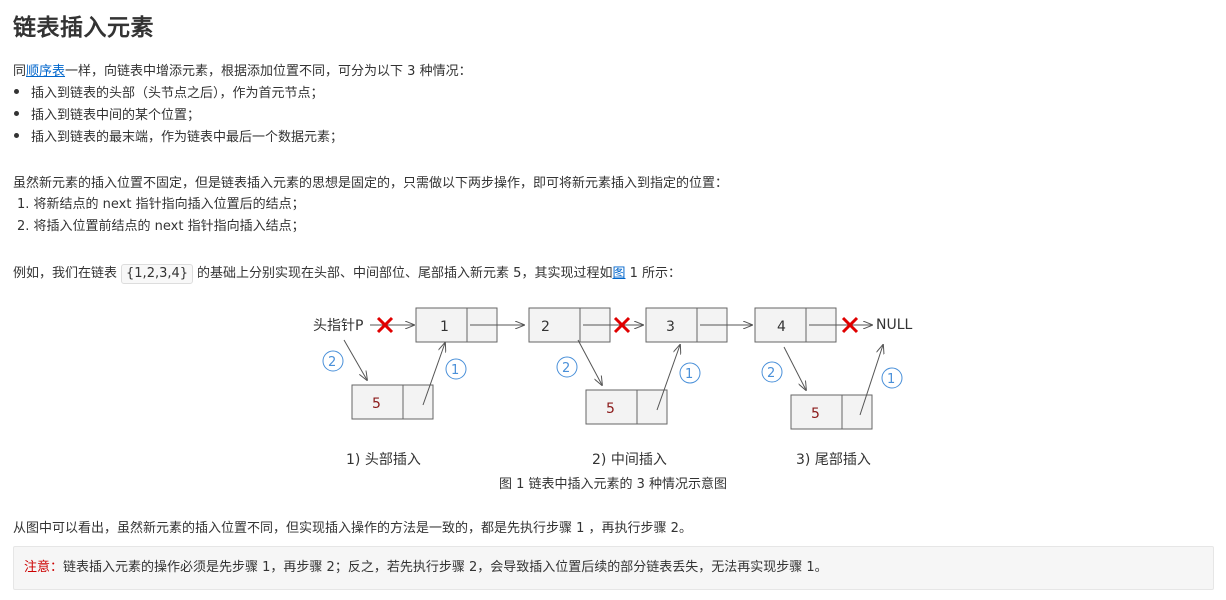 The image size is (1226, 600). I want to click on caption-tail-insert: 3) 尾部插入, so click(833, 460).